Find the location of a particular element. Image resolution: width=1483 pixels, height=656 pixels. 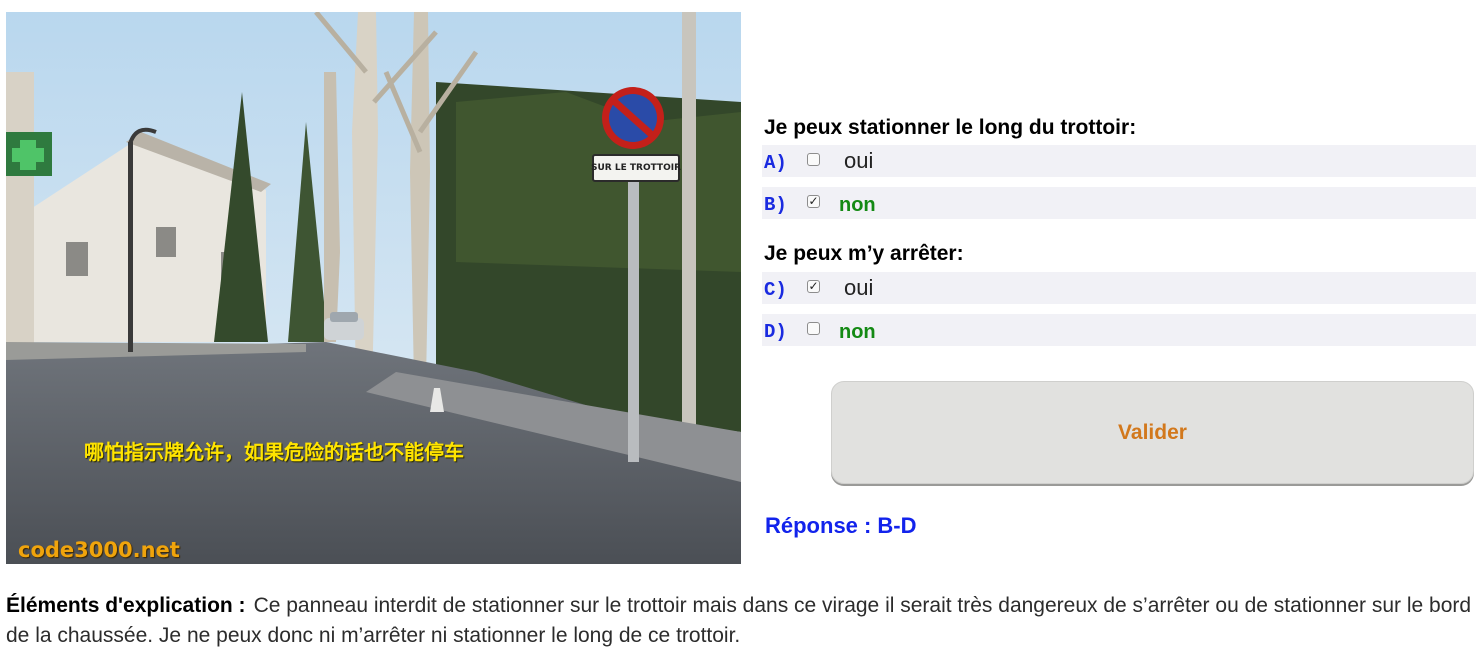

option-letter: B) is located at coordinates (775, 205).